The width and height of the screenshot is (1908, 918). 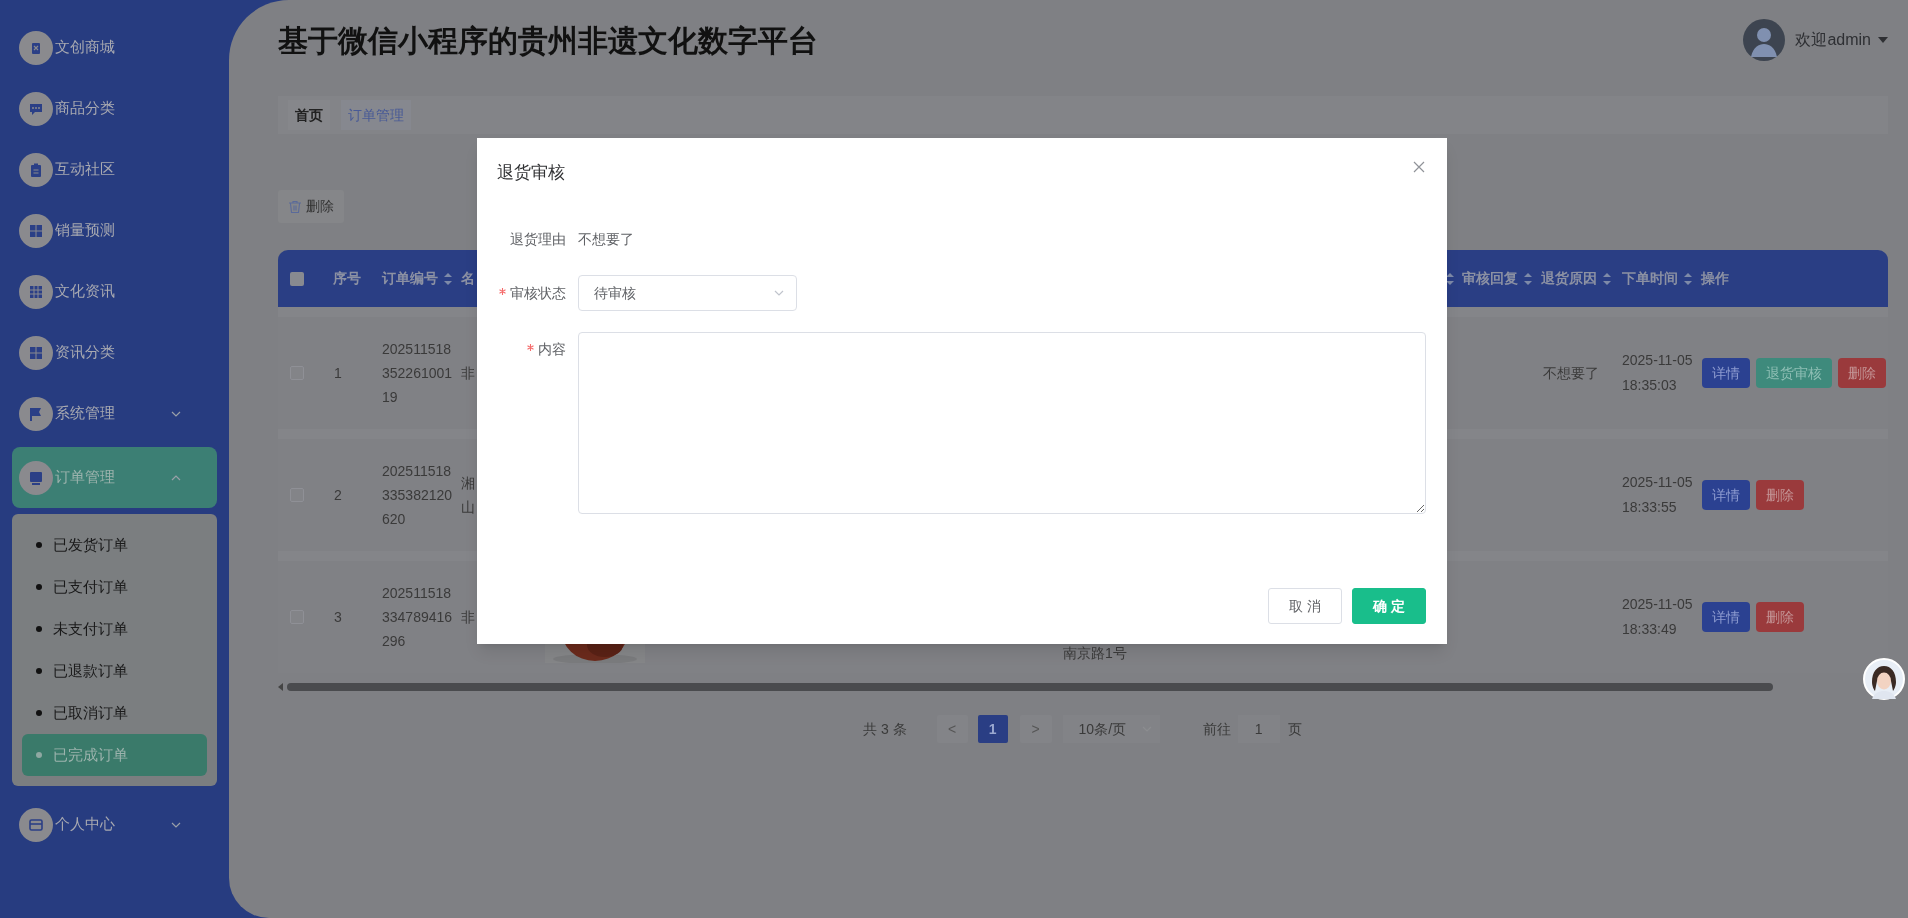 I want to click on table-cell-text: 18:33:49, so click(x=1650, y=629).